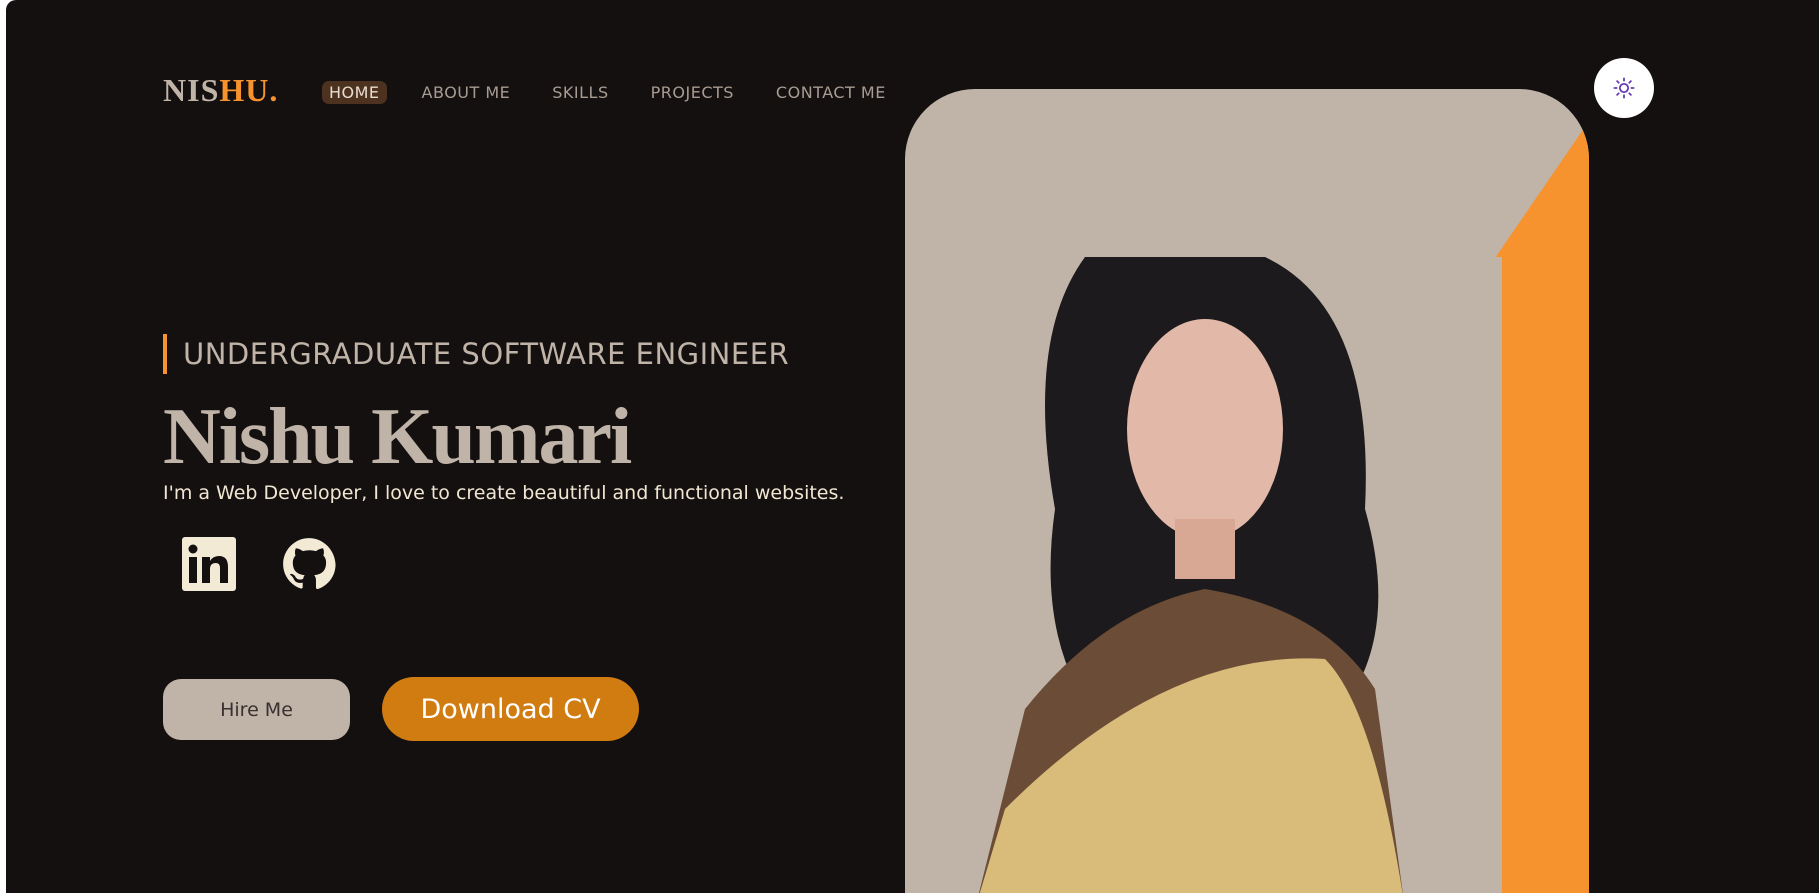  What do you see at coordinates (354, 92) in the screenshot?
I see `nav-home: HOME` at bounding box center [354, 92].